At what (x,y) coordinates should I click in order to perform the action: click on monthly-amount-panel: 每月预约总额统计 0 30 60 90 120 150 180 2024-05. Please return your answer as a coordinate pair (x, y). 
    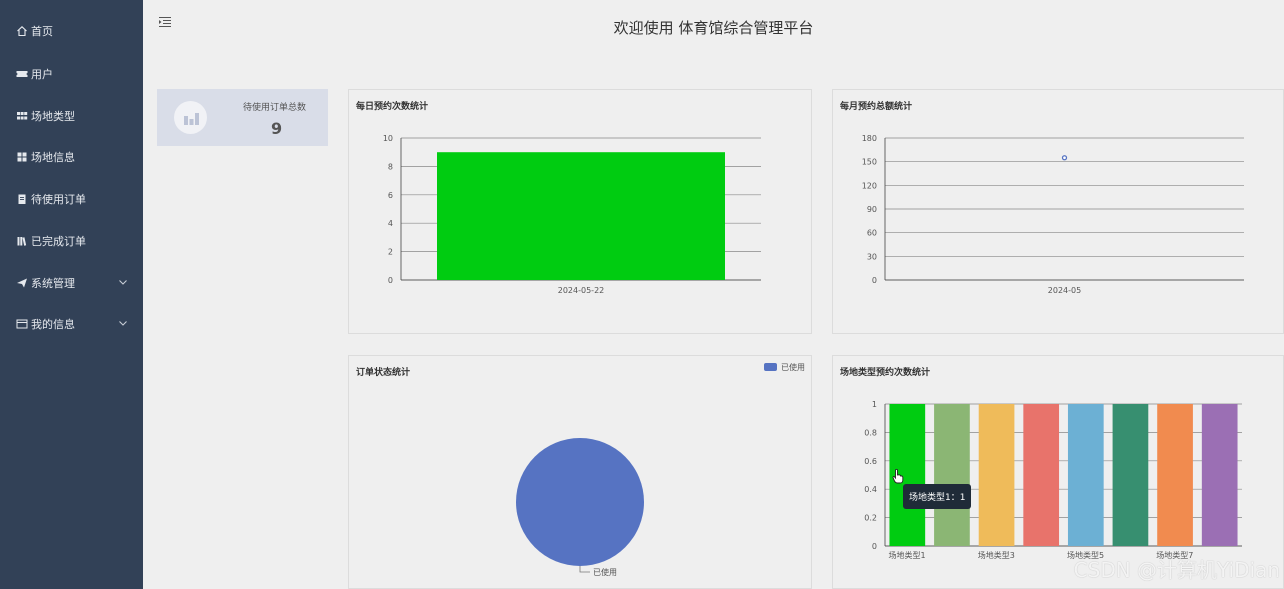
    Looking at the image, I should click on (1058, 211).